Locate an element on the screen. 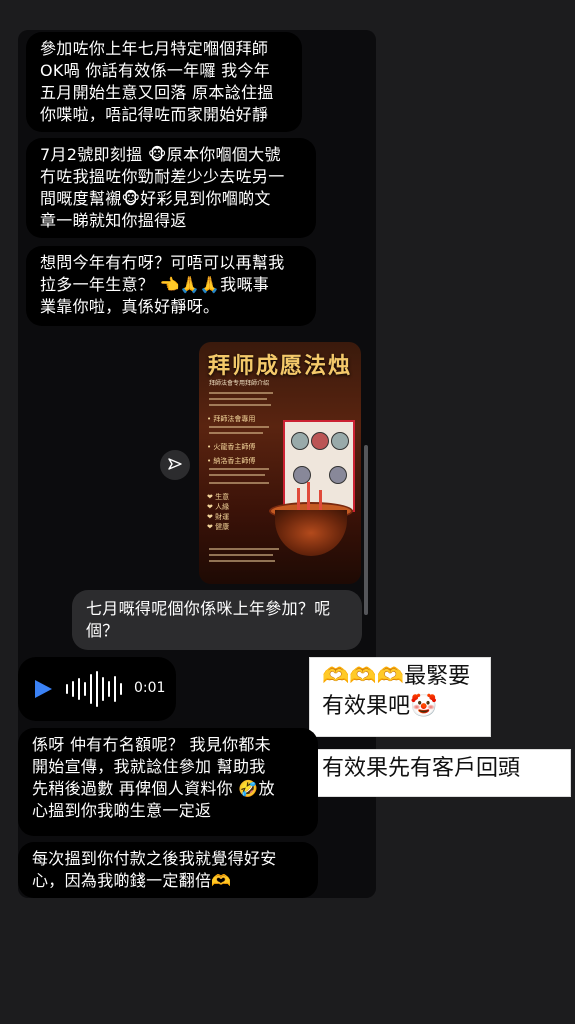 The width and height of the screenshot is (575, 1024). post-bullet: ❤ 生意 is located at coordinates (218, 497).